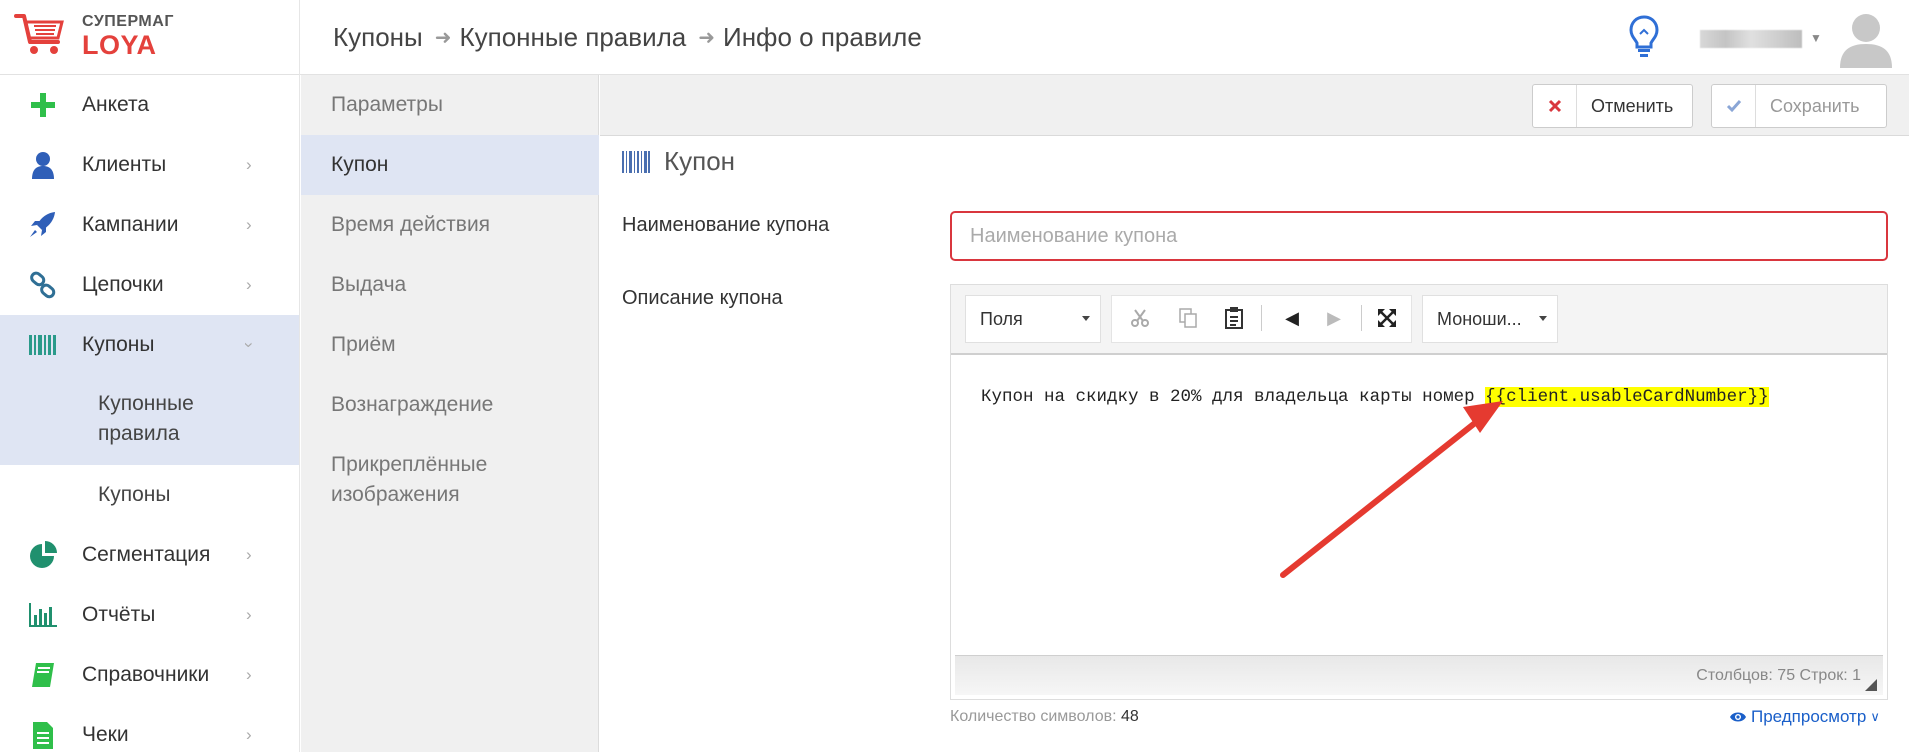 The width and height of the screenshot is (1909, 752). What do you see at coordinates (450, 225) in the screenshot?
I see `menu2-item-validity: Время действия` at bounding box center [450, 225].